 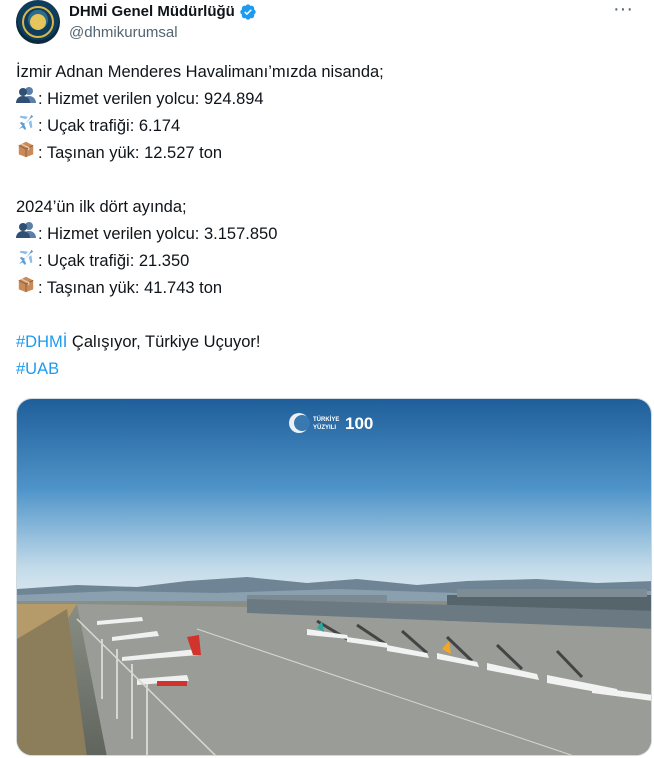 What do you see at coordinates (327, 153) in the screenshot?
I see `stat-line: : Taşınan yük: 12.527 ton` at bounding box center [327, 153].